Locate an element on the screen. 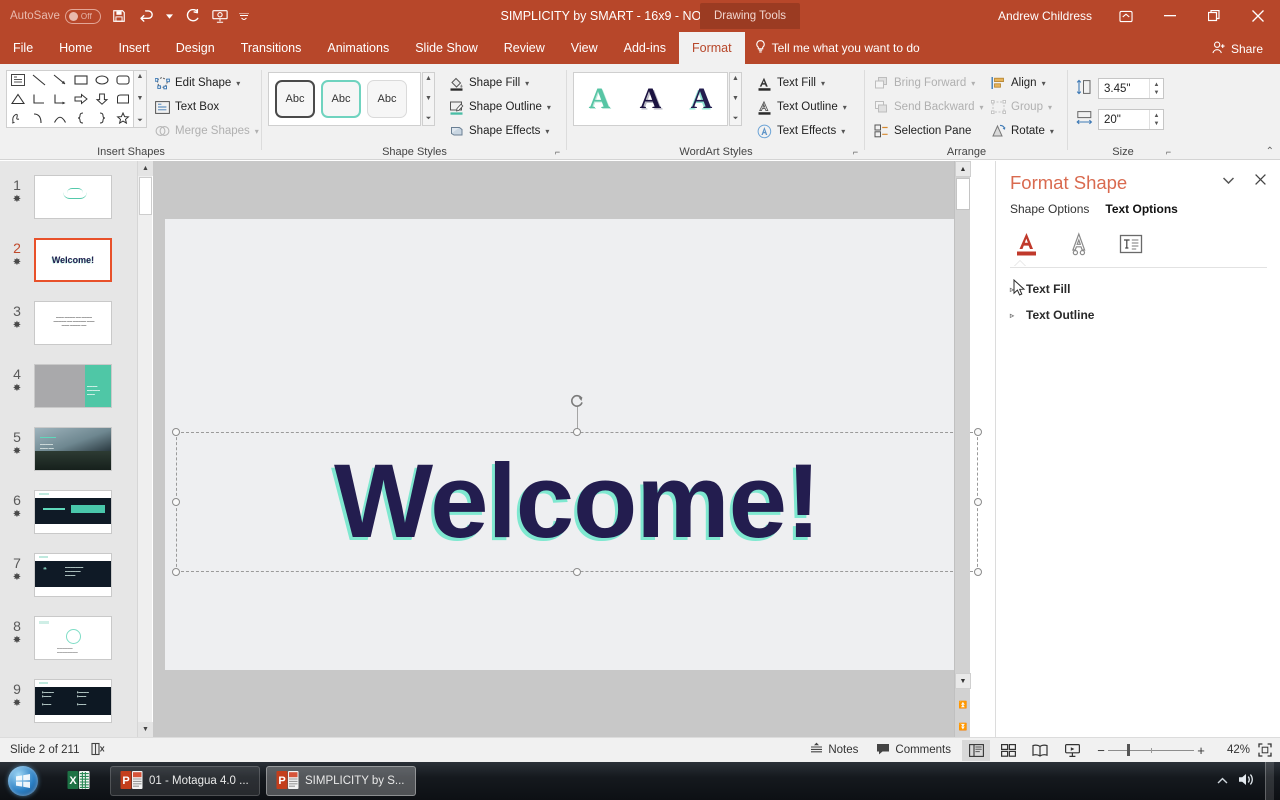 The height and width of the screenshot is (800, 1280). slideshow-button is located at coordinates (1072, 750).